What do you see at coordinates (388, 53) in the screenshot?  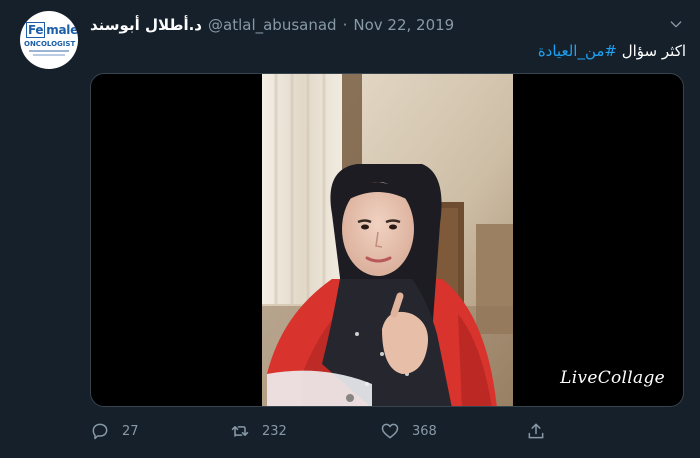 I see `tweet-text: اكثر سؤال #من_العيادة` at bounding box center [388, 53].